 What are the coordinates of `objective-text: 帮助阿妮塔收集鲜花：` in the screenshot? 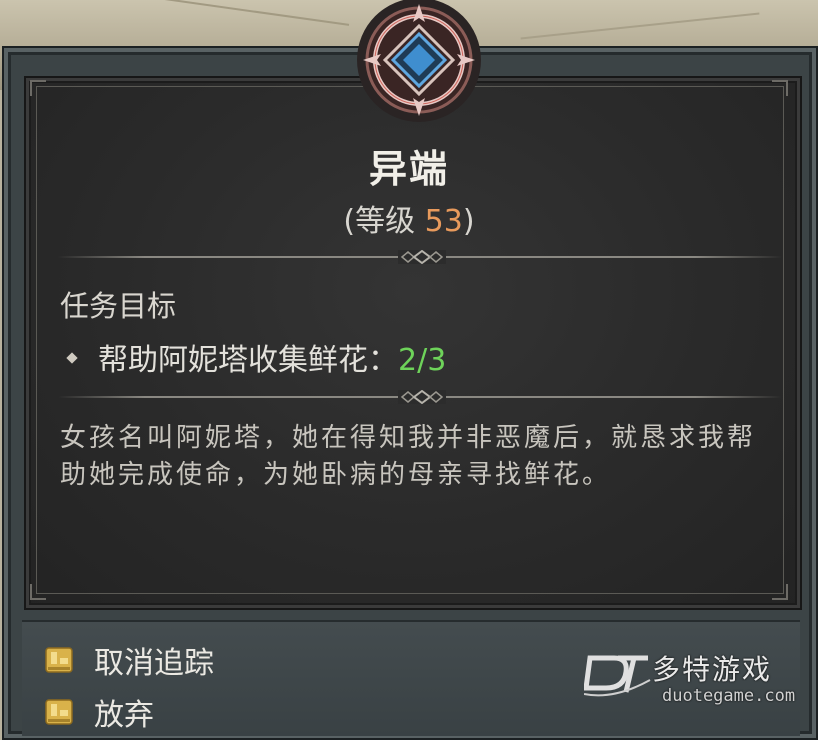 It's located at (248, 360).